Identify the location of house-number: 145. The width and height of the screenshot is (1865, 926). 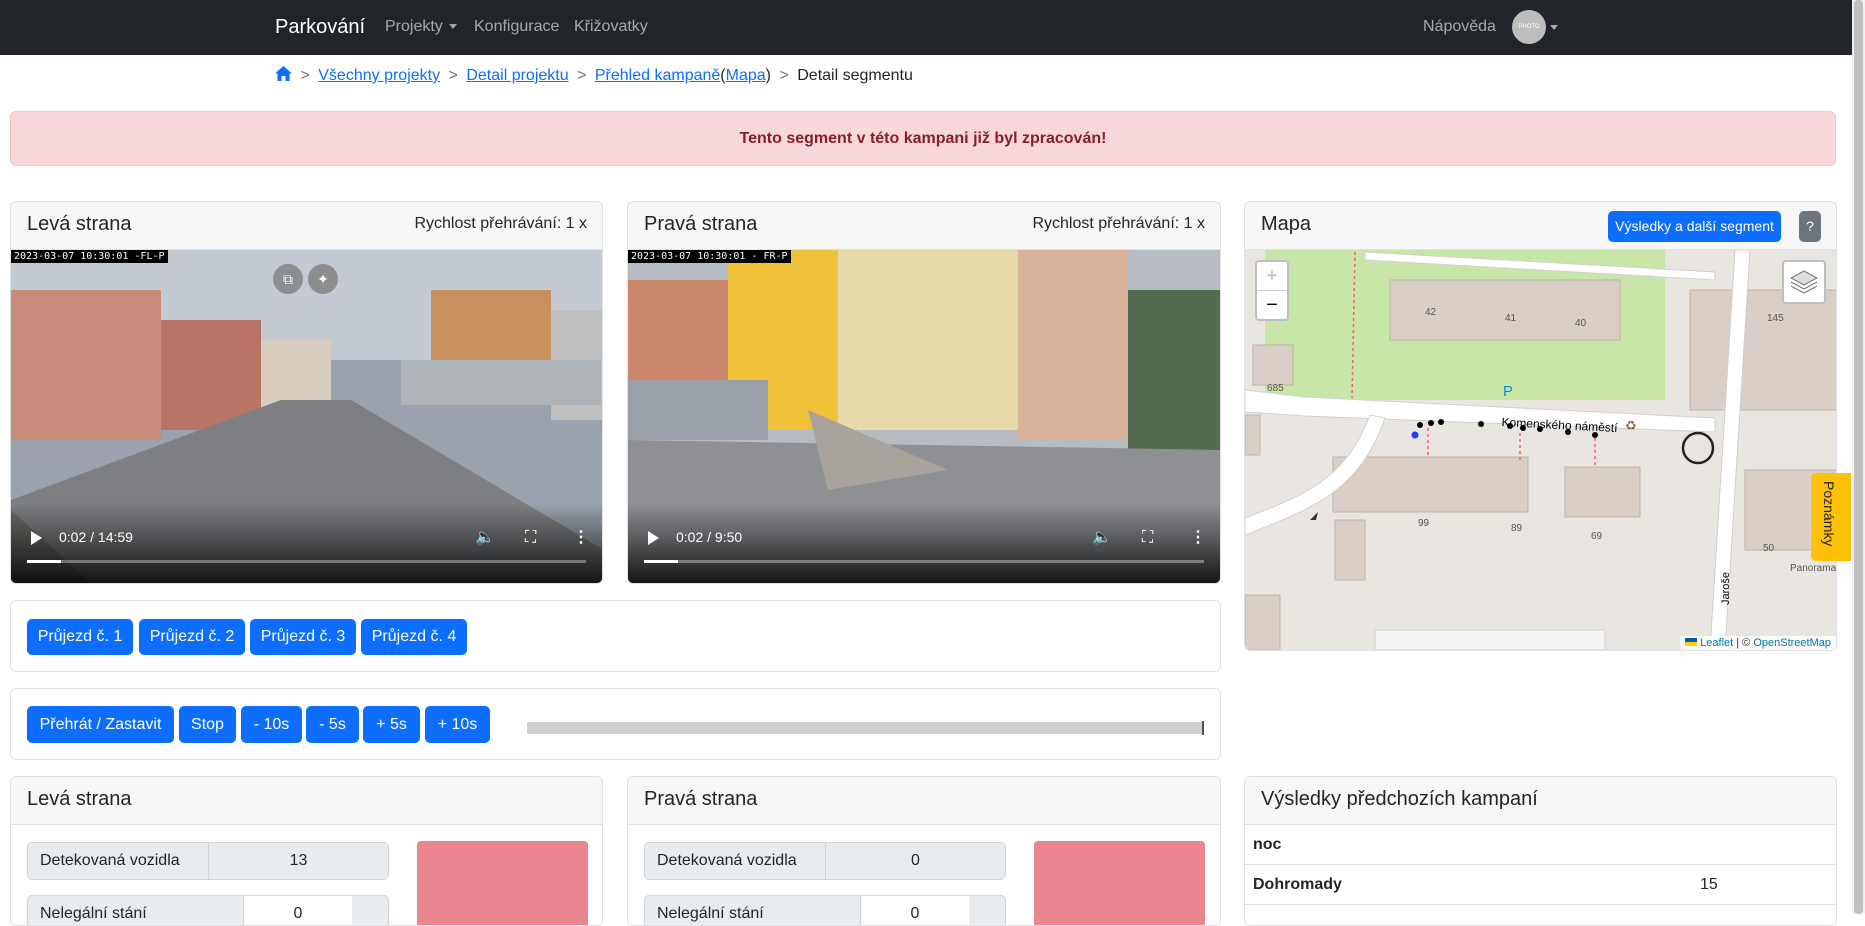
(1775, 318).